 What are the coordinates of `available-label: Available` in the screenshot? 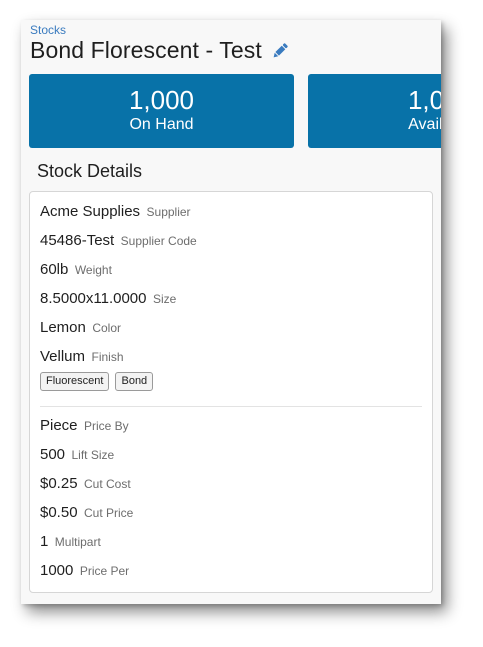 It's located at (424, 124).